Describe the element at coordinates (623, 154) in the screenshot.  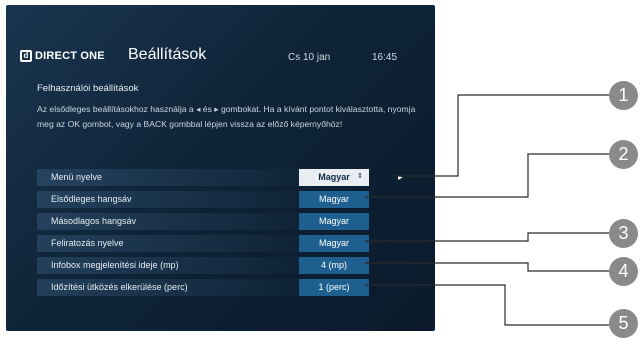
I see `callout-2: 2` at that location.